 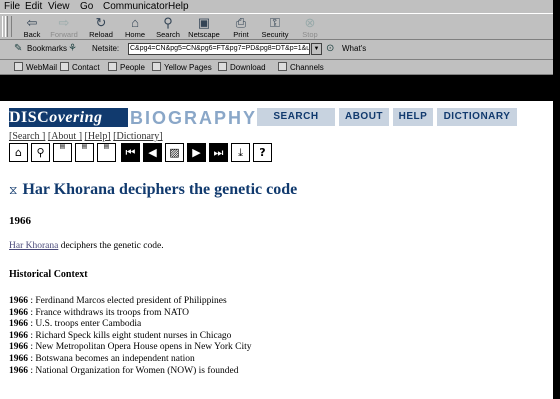 I want to click on folder-icon, so click(x=282, y=66).